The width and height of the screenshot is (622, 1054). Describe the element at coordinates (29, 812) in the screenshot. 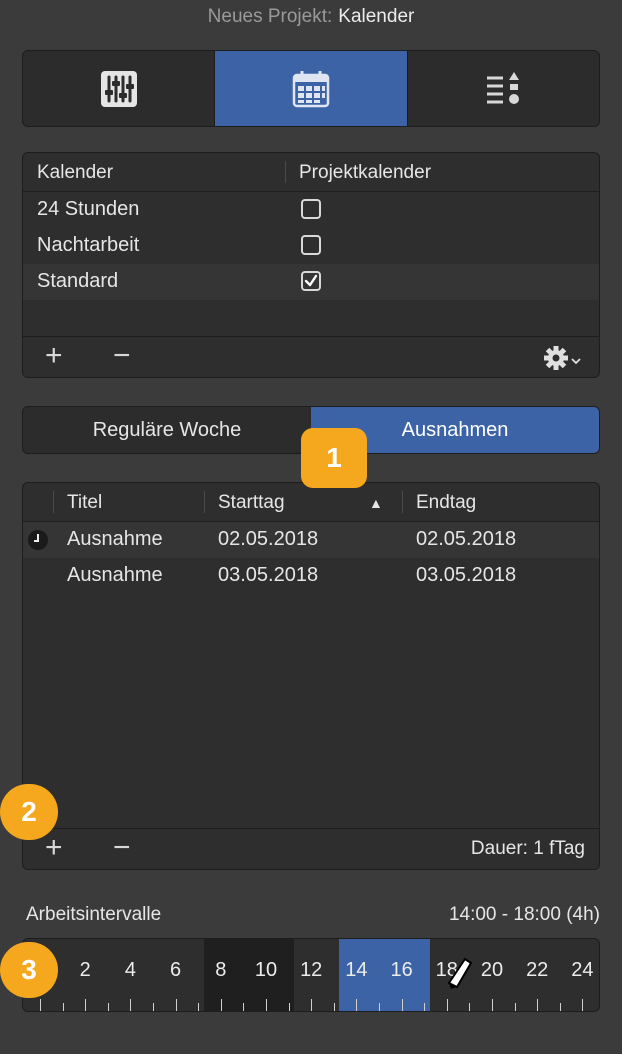

I see `callout-badge-2: 2` at that location.